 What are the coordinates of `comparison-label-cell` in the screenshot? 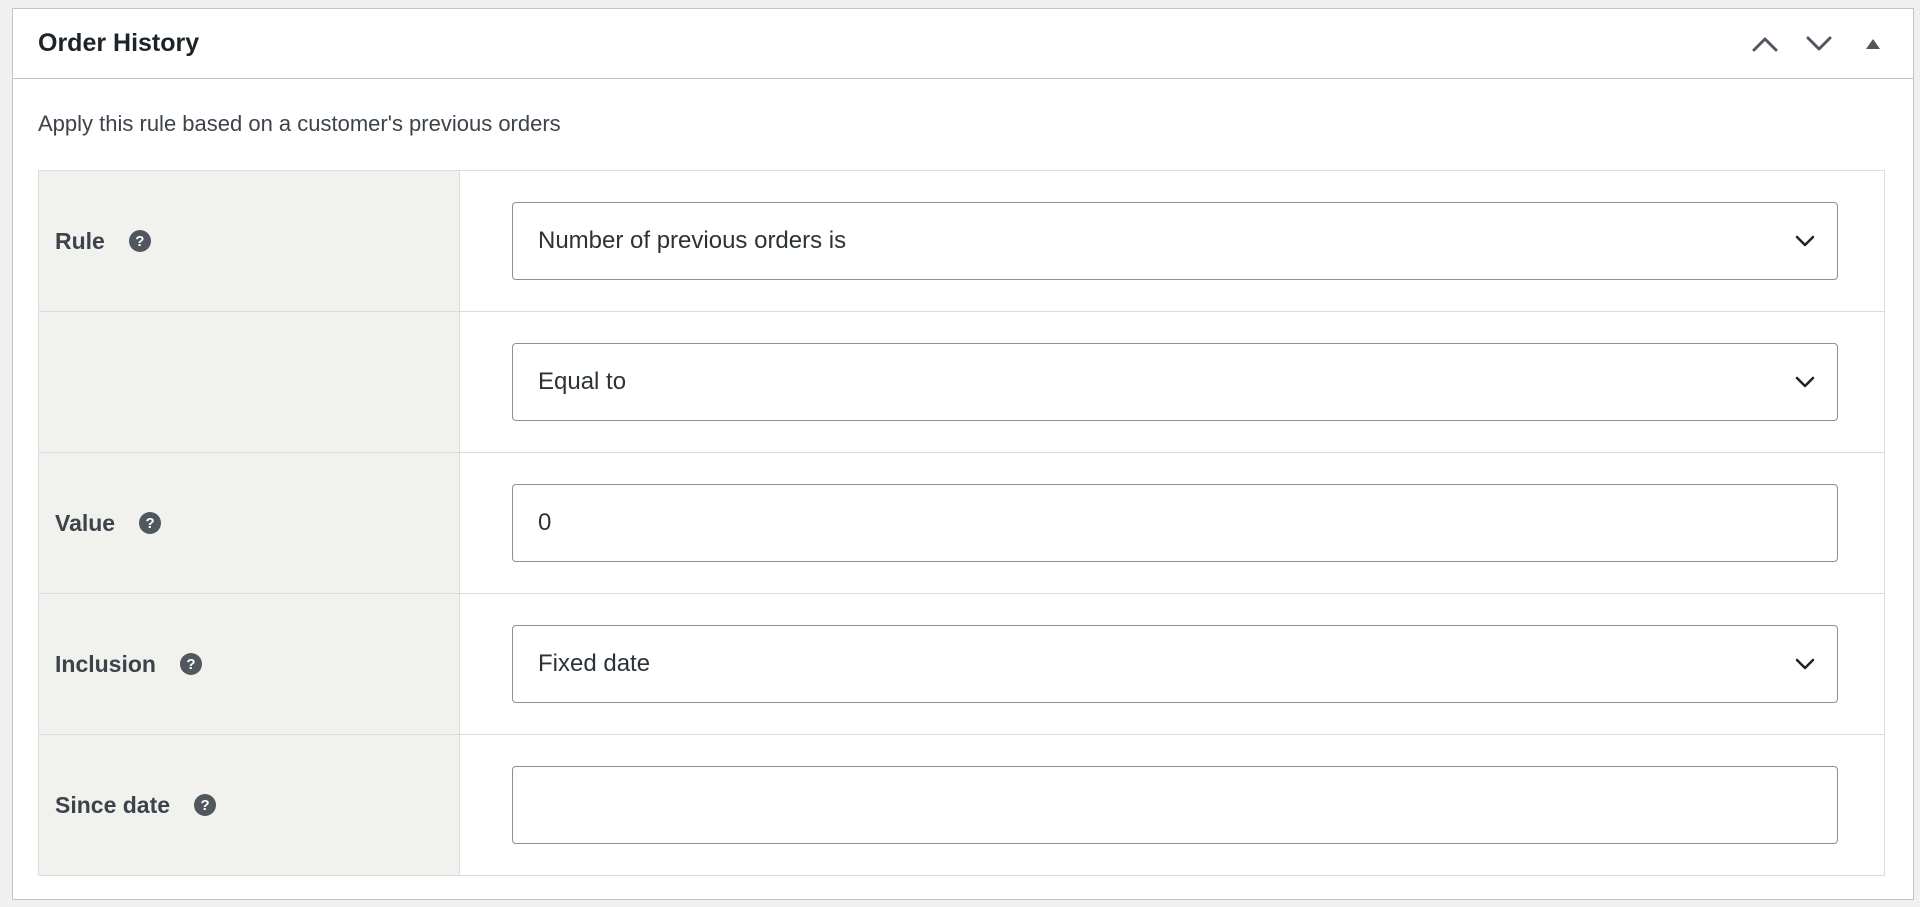 It's located at (249, 382).